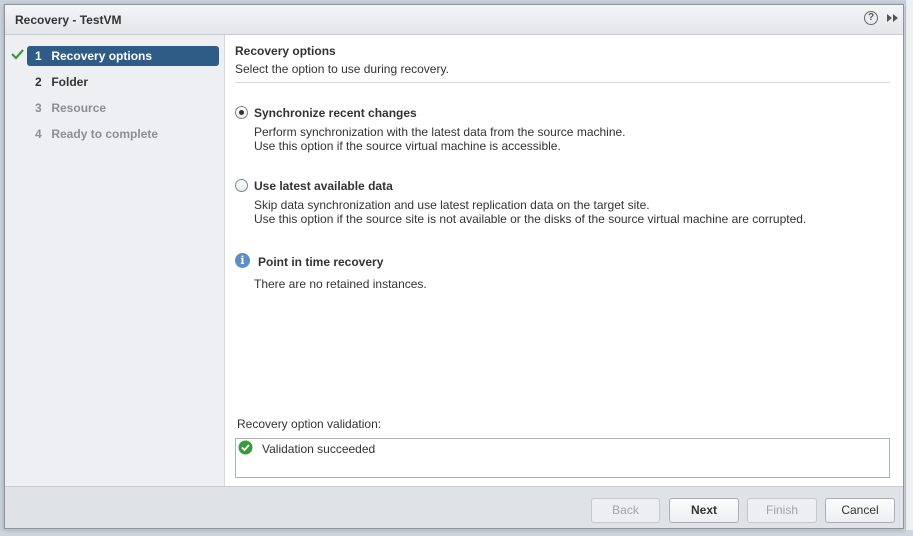 This screenshot has width=913, height=536. Describe the element at coordinates (871, 18) in the screenshot. I see `help-icon: ?` at that location.